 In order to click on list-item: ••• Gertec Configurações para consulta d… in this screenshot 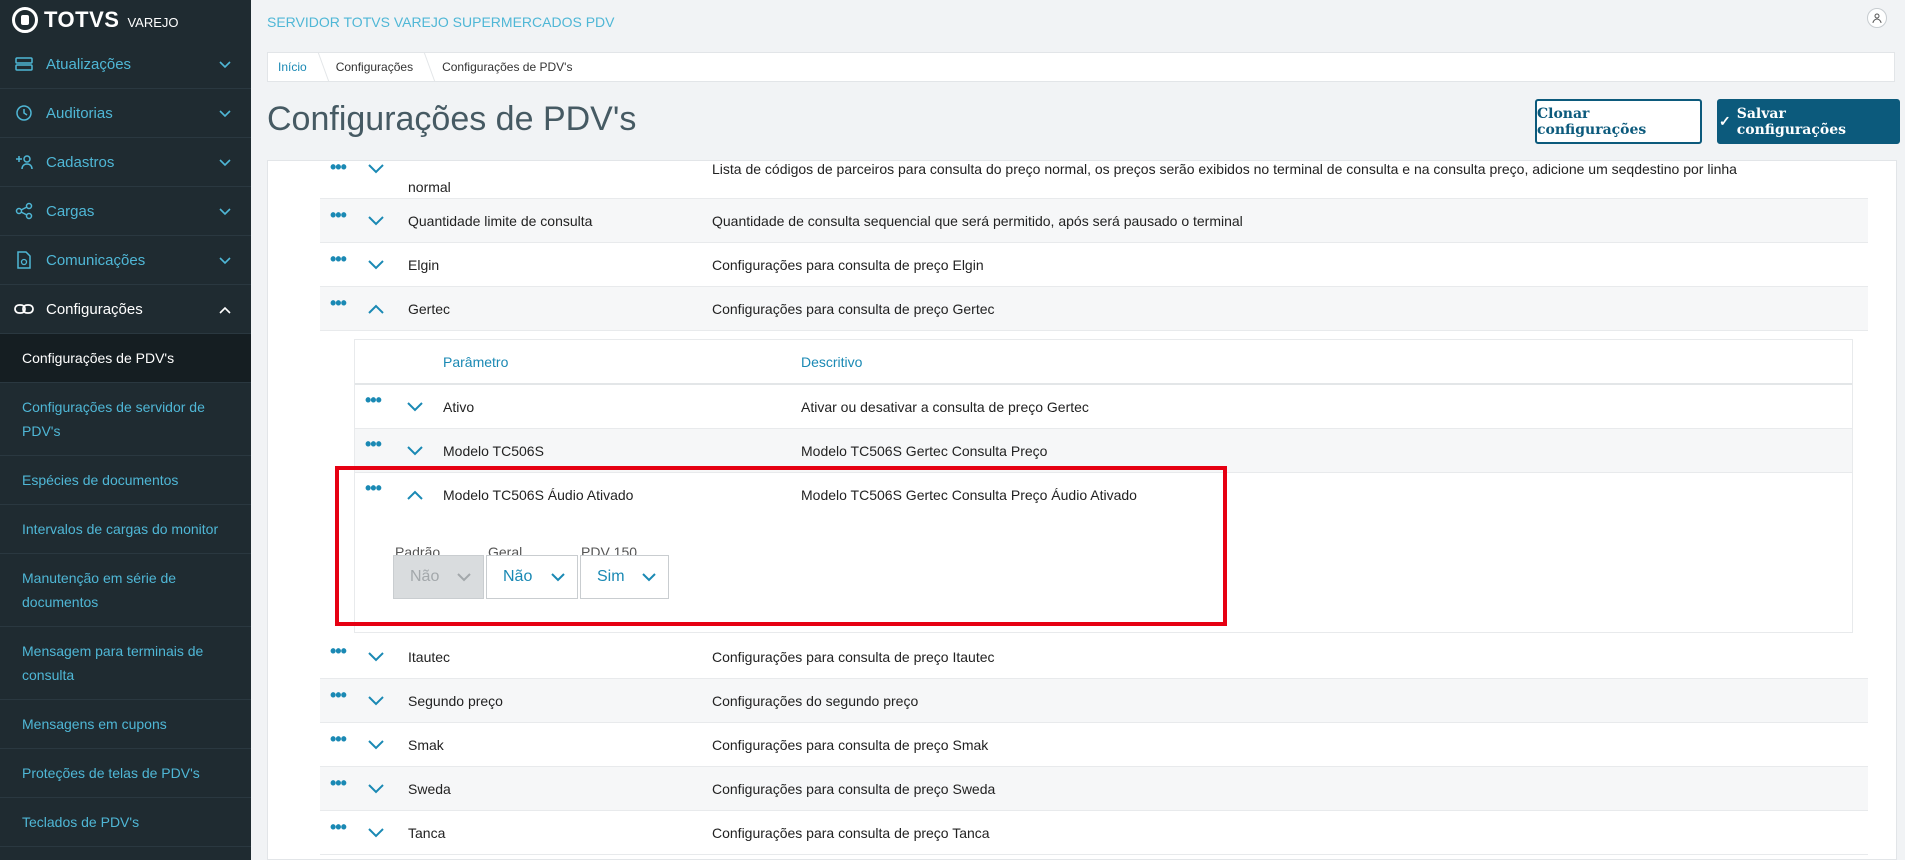, I will do `click(1094, 309)`.